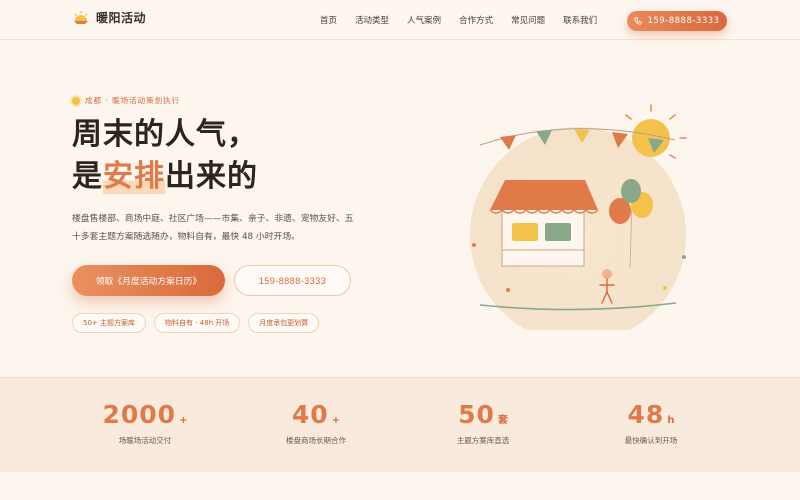  Describe the element at coordinates (109, 323) in the screenshot. I see `chip-theme-library: 50+ 主题方案库` at that location.